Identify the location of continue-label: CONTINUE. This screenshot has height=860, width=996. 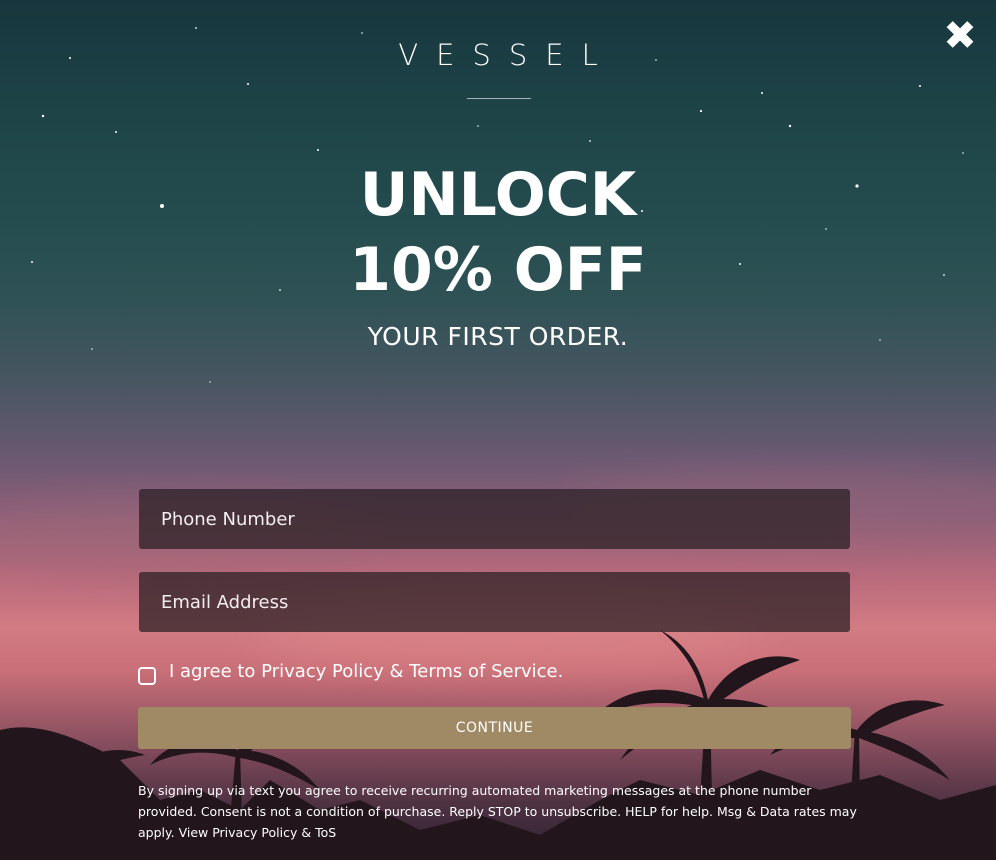
(494, 728).